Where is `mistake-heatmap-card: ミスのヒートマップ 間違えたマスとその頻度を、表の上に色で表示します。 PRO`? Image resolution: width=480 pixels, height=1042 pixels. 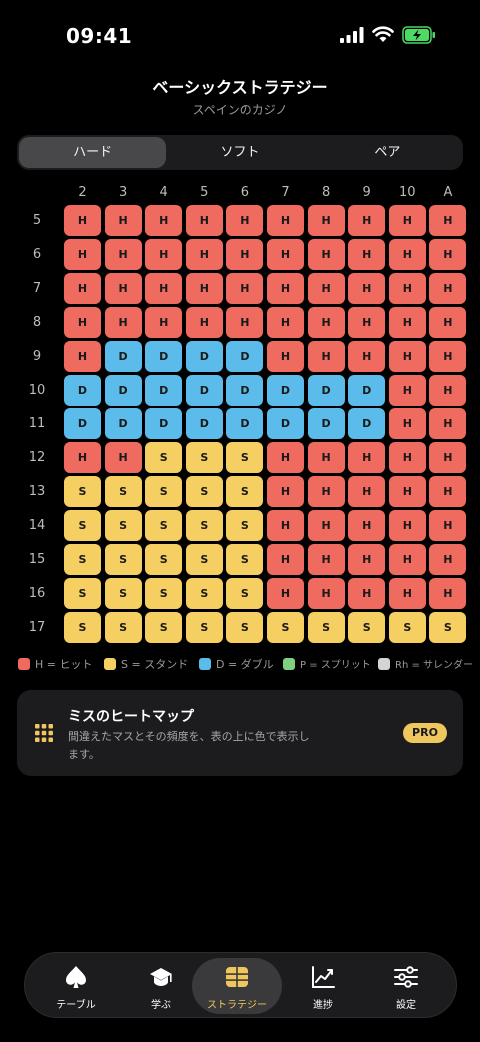 mistake-heatmap-card: ミスのヒートマップ 間違えたマスとその頻度を、表の上に色で表示します。 PRO is located at coordinates (240, 733).